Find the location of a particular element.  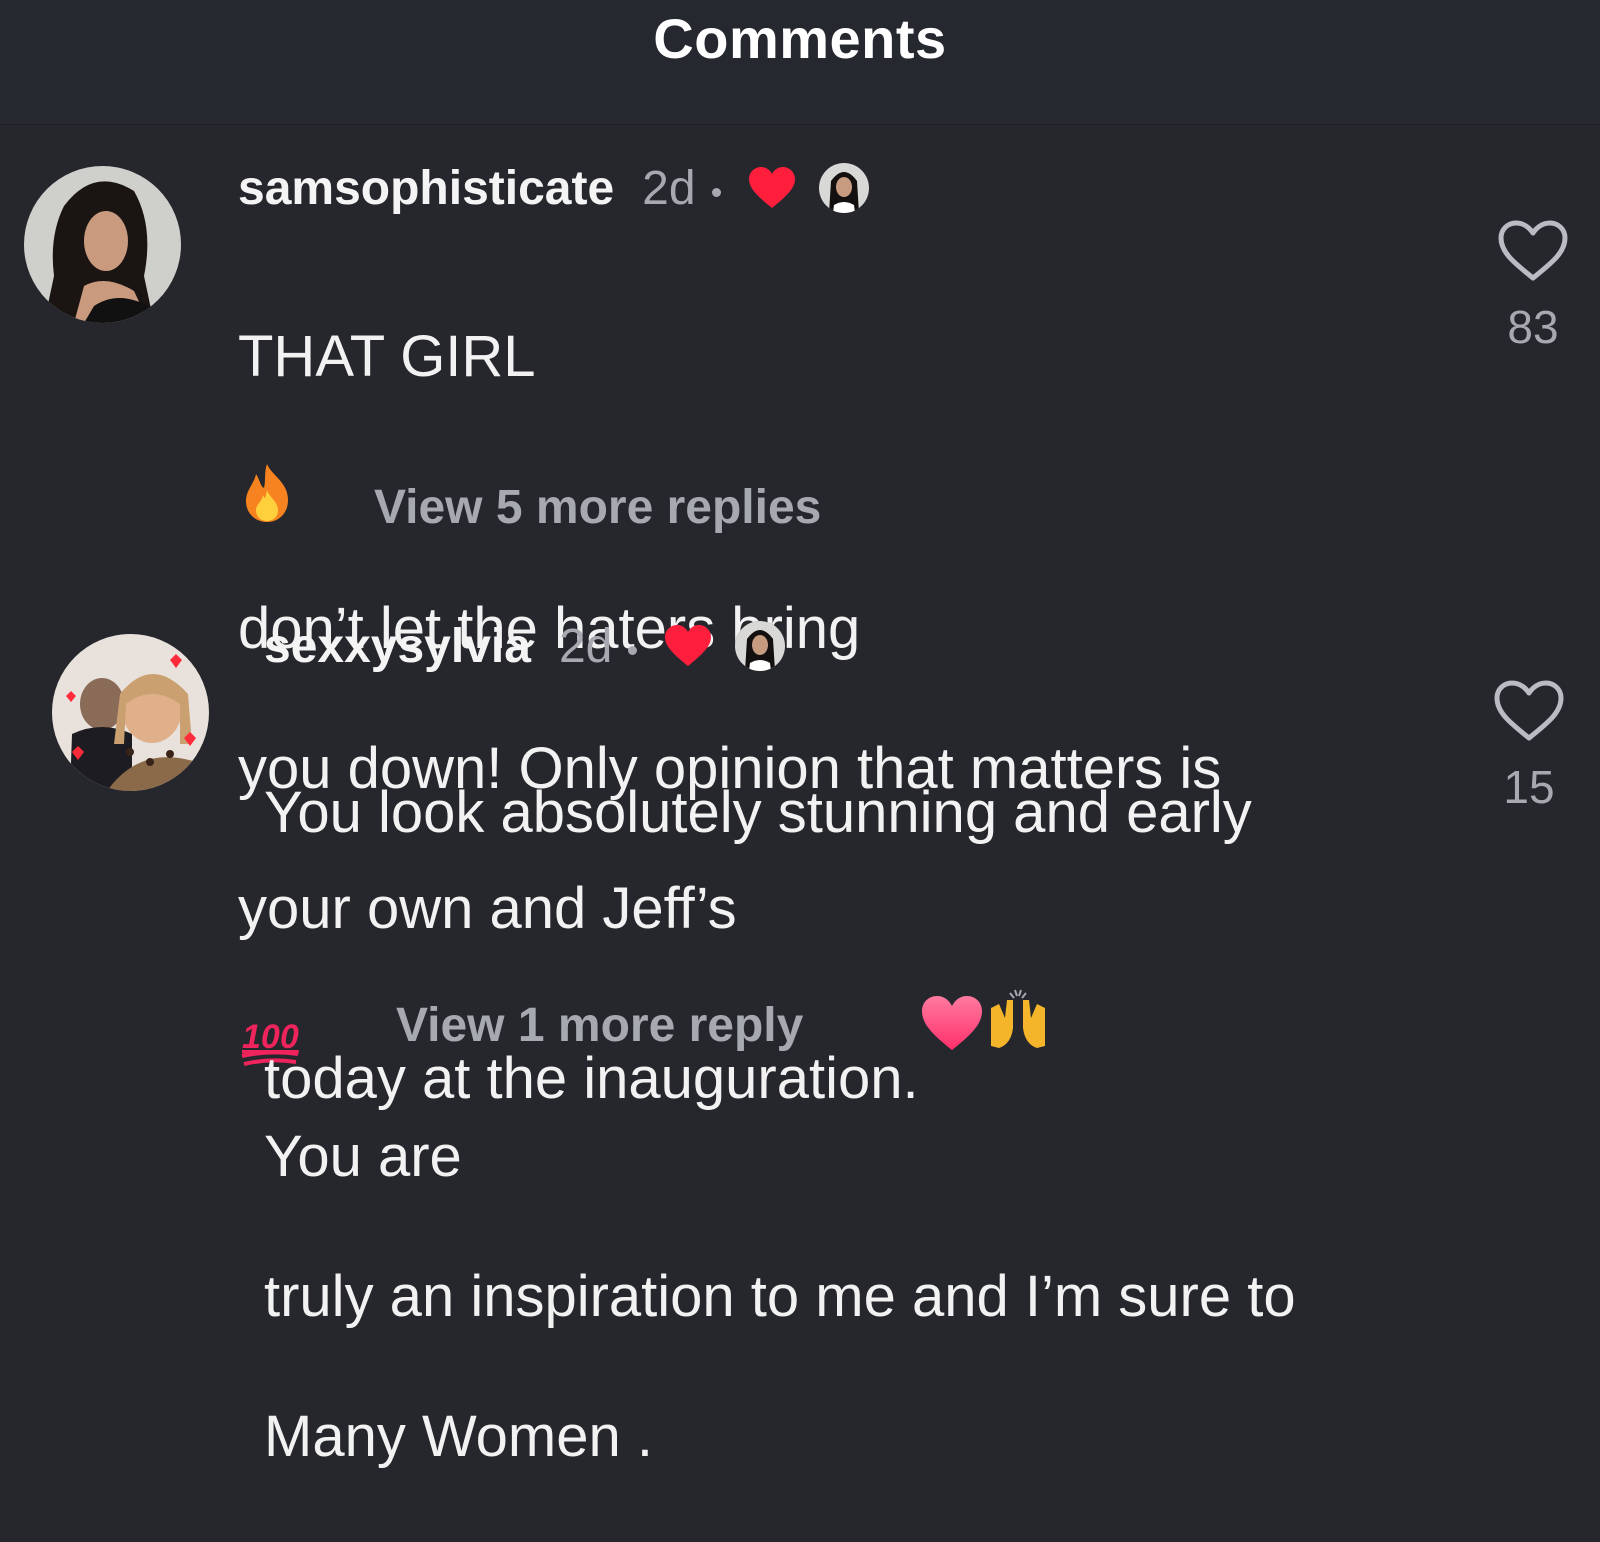

comment-text-part: You are is located at coordinates (363, 1156).